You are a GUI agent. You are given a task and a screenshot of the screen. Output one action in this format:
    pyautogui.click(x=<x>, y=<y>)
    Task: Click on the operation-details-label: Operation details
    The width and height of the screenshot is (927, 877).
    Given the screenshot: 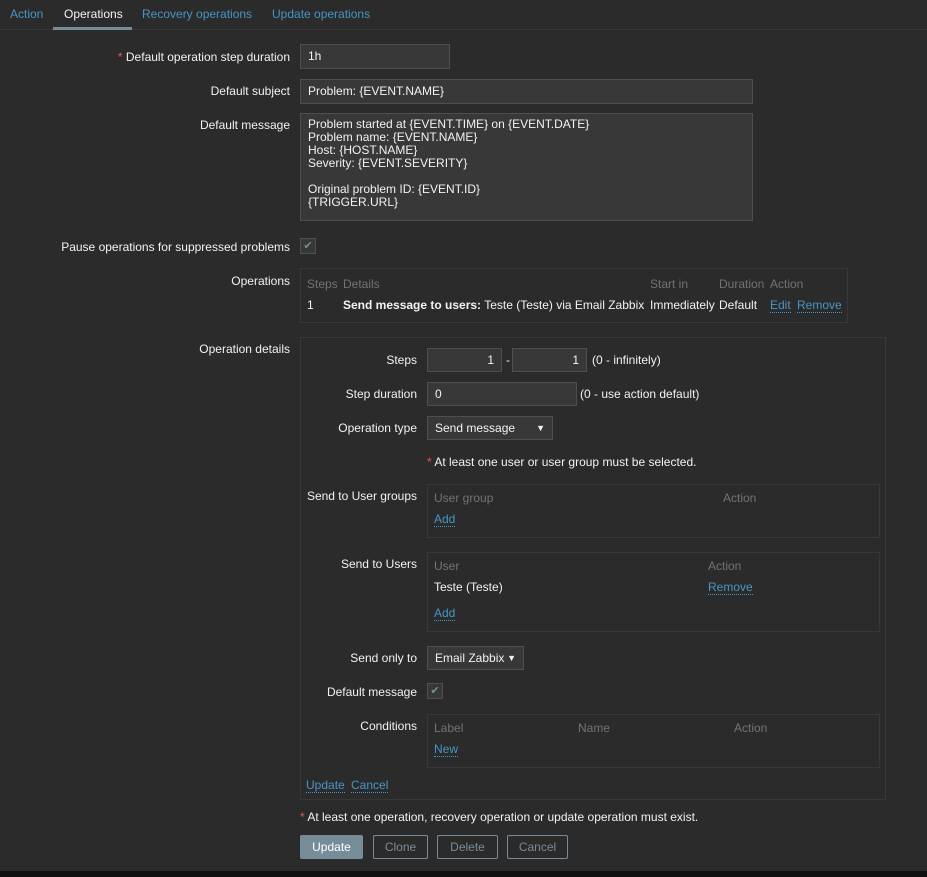 What is the action you would take?
    pyautogui.click(x=244, y=349)
    